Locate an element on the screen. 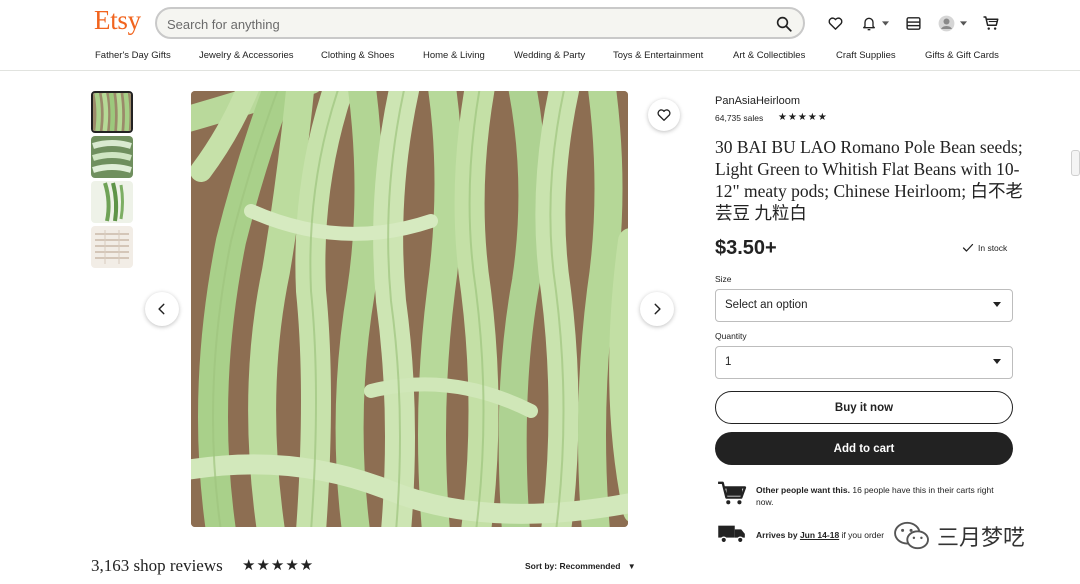 The width and height of the screenshot is (1080, 584). site-header: Etsy Father's Day Gifts Je is located at coordinates (540, 35).